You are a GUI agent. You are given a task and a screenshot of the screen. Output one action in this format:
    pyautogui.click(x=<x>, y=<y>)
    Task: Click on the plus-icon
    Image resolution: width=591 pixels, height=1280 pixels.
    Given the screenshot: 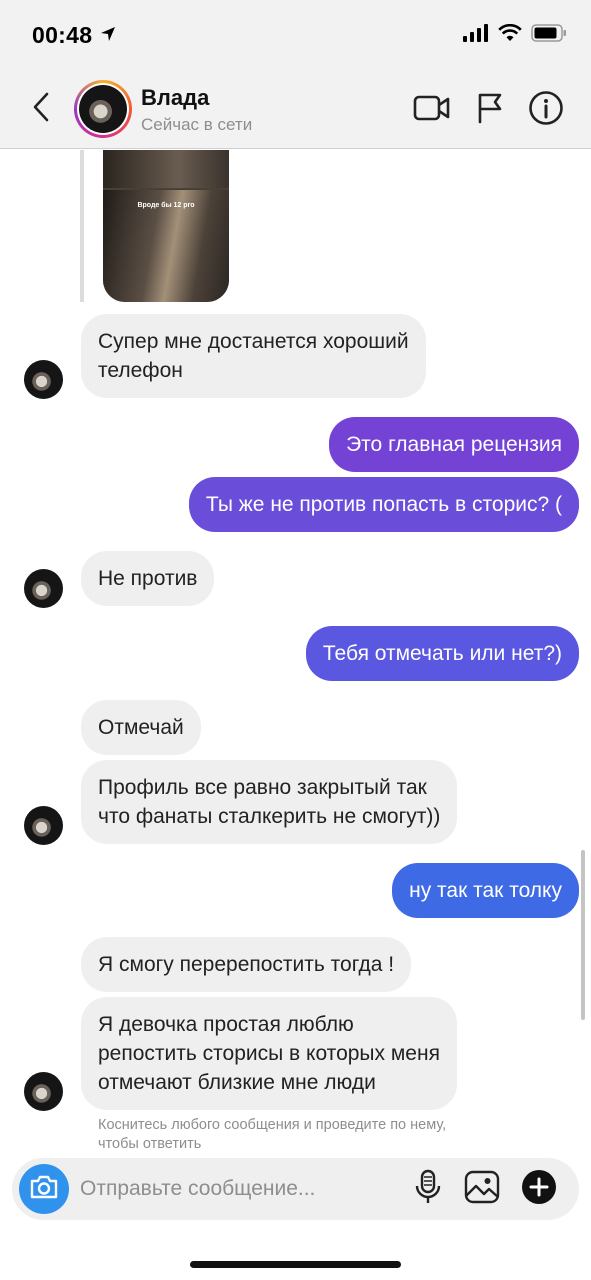 What is the action you would take?
    pyautogui.click(x=539, y=1189)
    